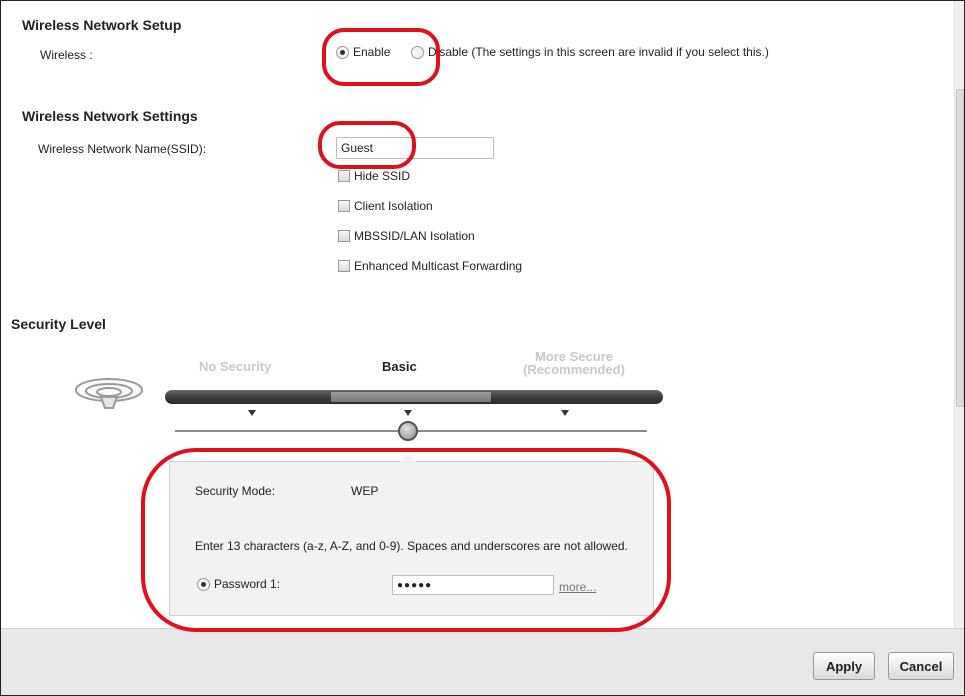  I want to click on password1-label: Password 1:, so click(247, 584).